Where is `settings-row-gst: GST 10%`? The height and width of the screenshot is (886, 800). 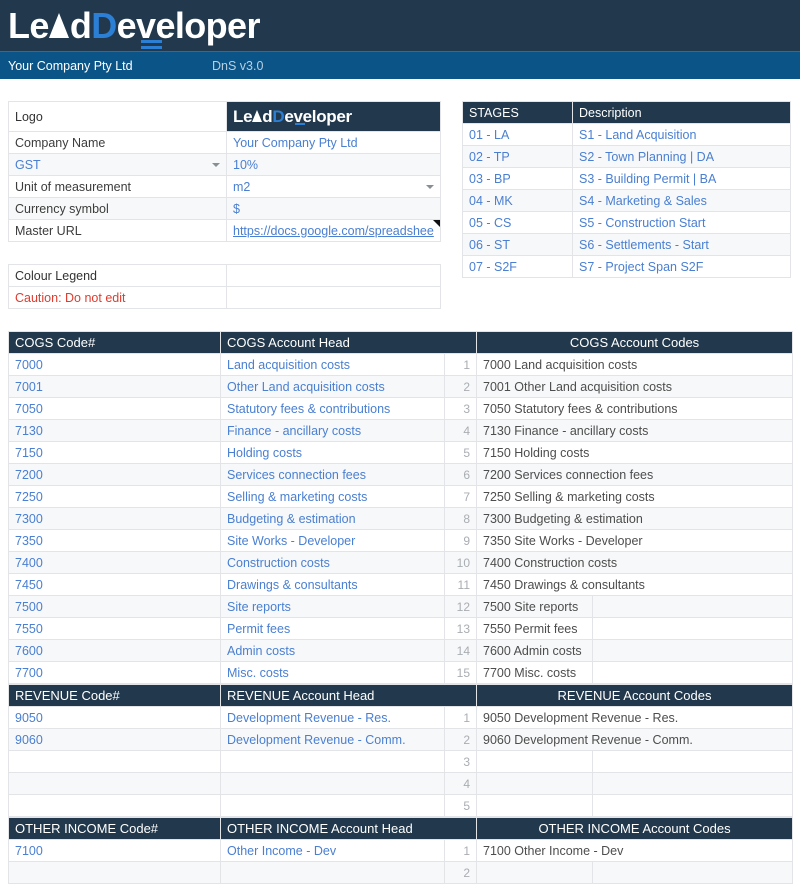 settings-row-gst: GST 10% is located at coordinates (224, 164).